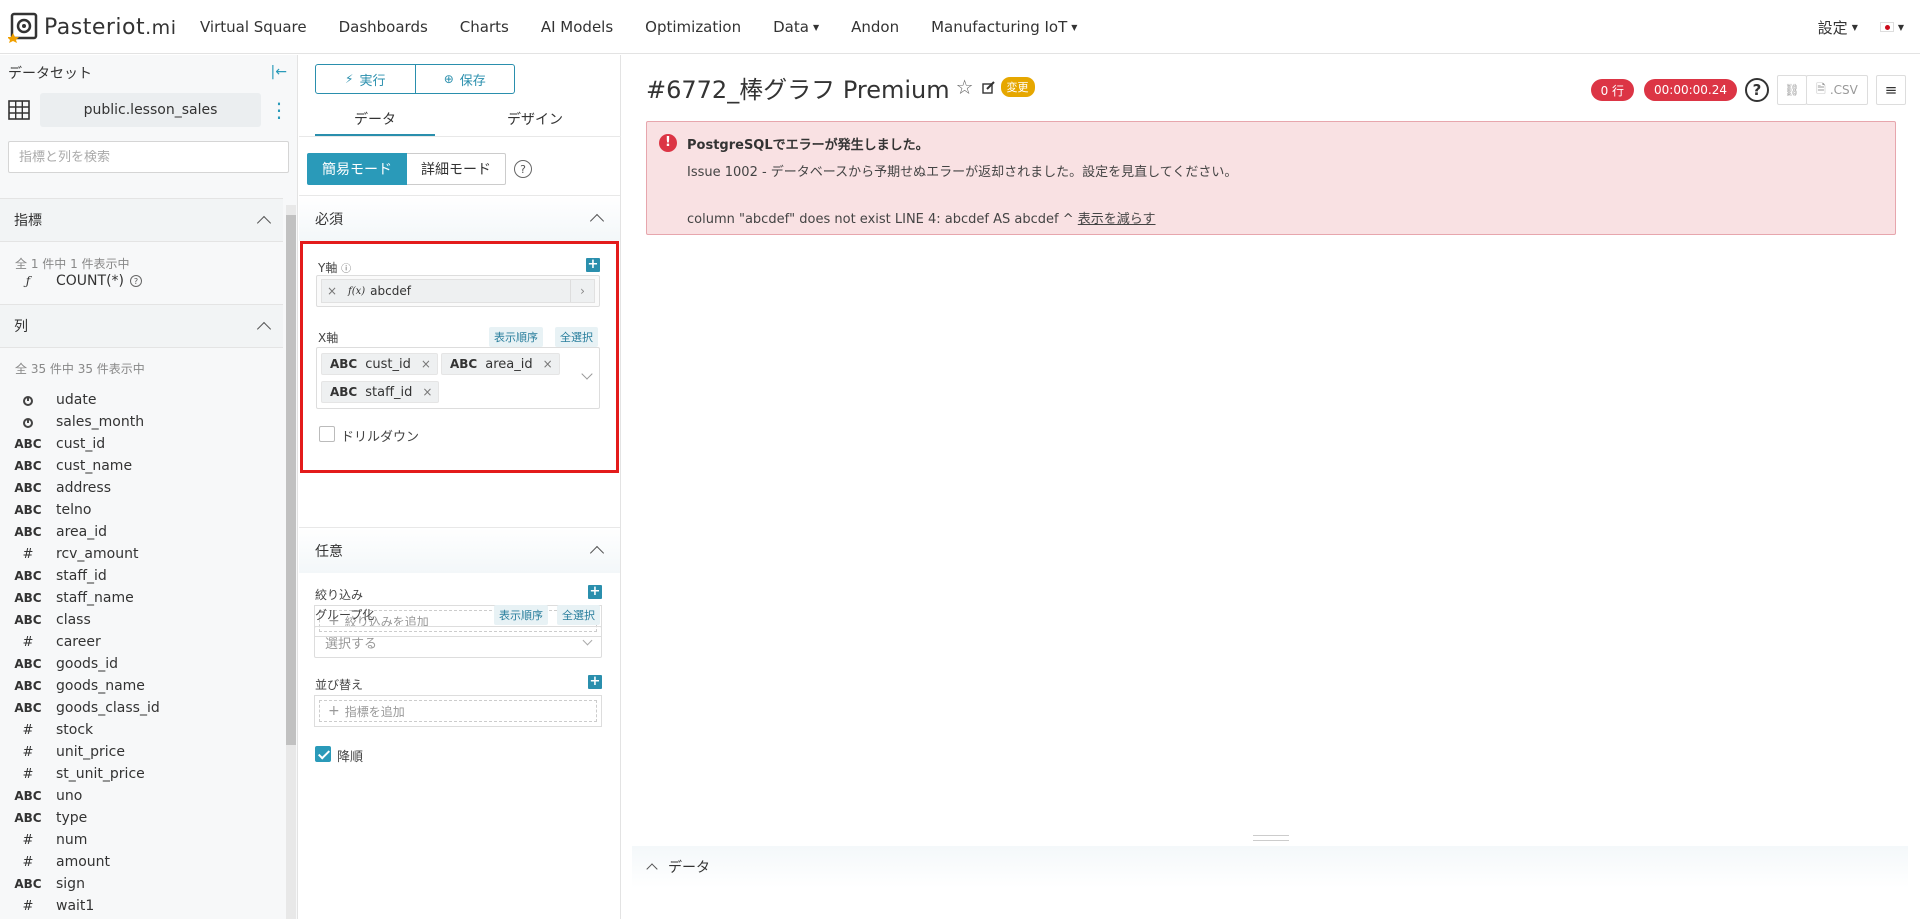 This screenshot has height=919, width=1920. I want to click on save-label: 保存, so click(472, 81).